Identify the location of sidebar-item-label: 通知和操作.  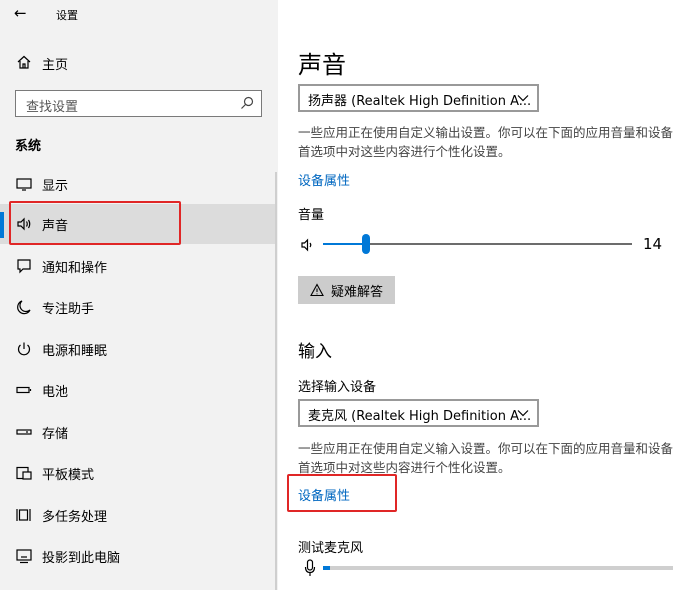
(75, 268).